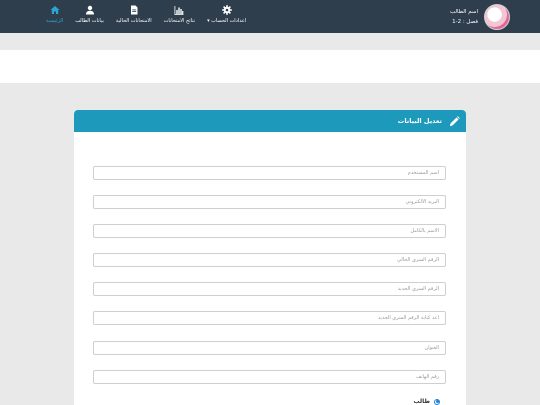 Image resolution: width=540 pixels, height=405 pixels. I want to click on card-title: تعديل البيانات, so click(419, 121).